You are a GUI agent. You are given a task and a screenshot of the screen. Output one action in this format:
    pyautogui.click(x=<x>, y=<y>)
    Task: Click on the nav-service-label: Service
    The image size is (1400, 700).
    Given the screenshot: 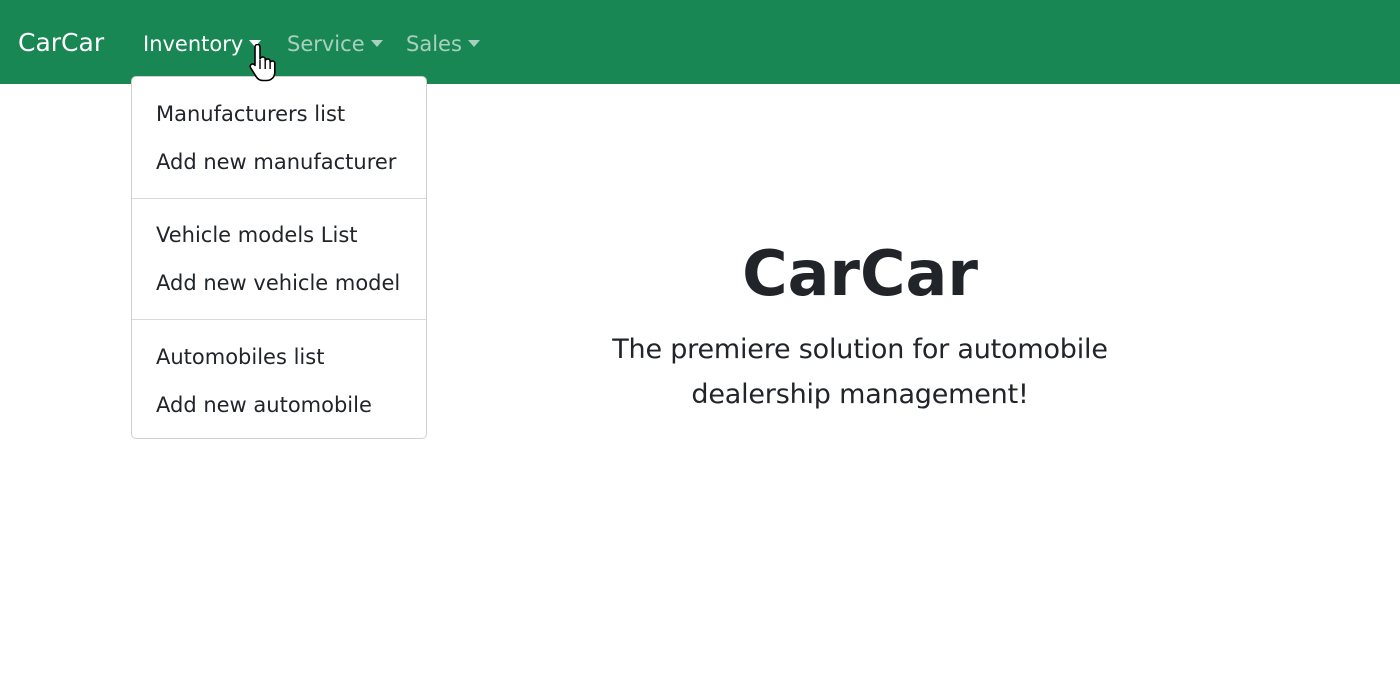 What is the action you would take?
    pyautogui.click(x=326, y=44)
    